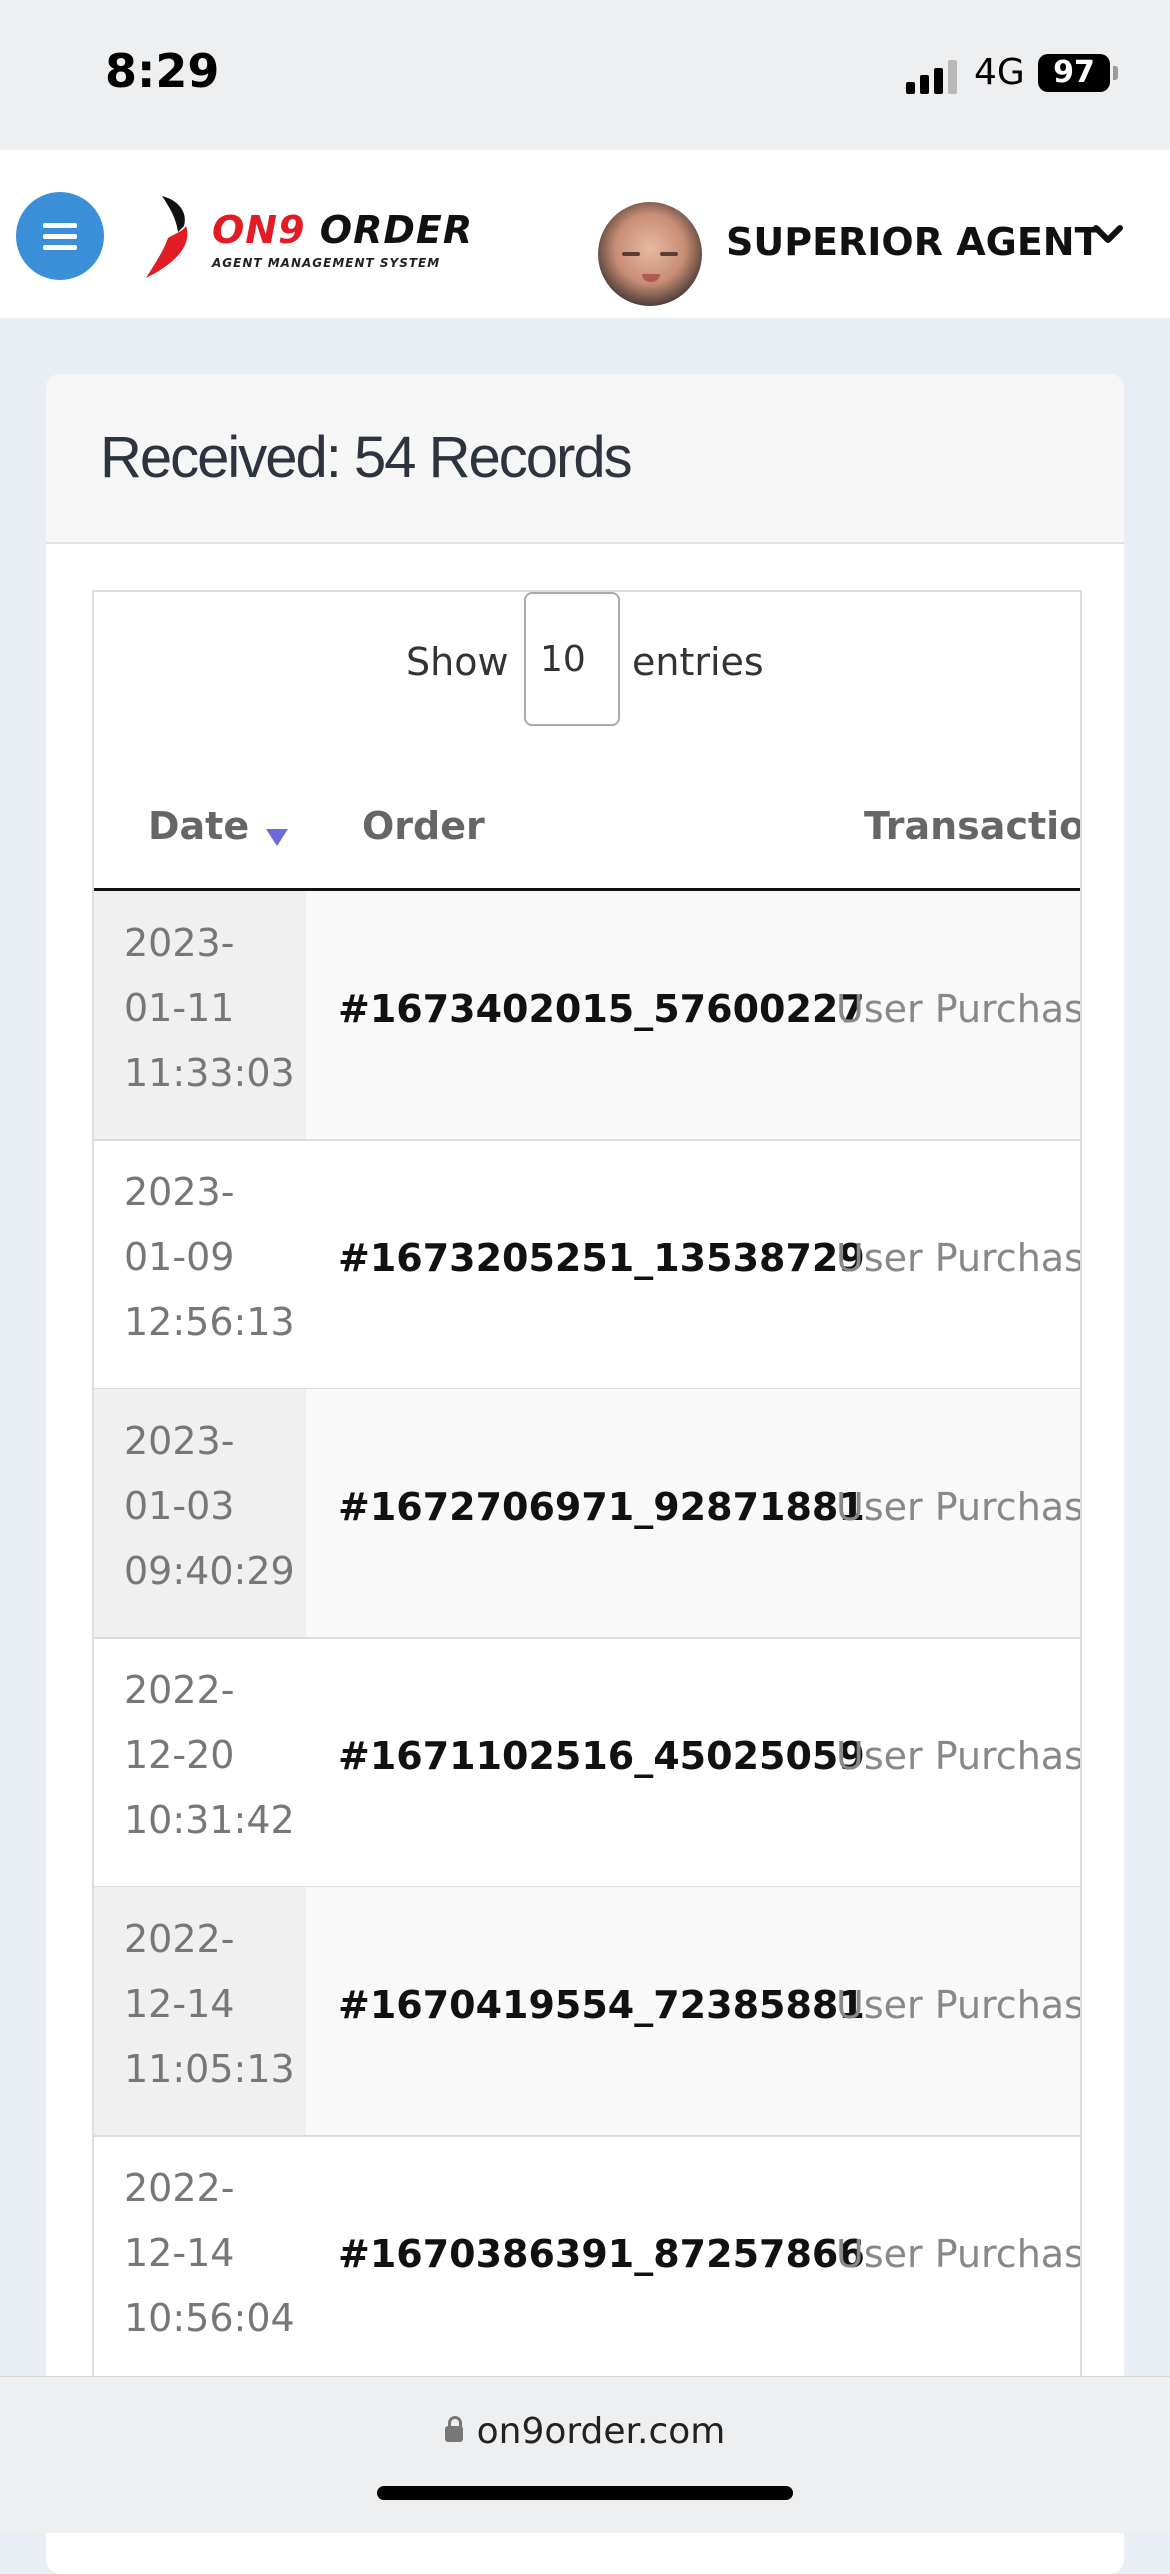 The image size is (1170, 2574). Describe the element at coordinates (198, 826) in the screenshot. I see `column-header-date: Date` at that location.